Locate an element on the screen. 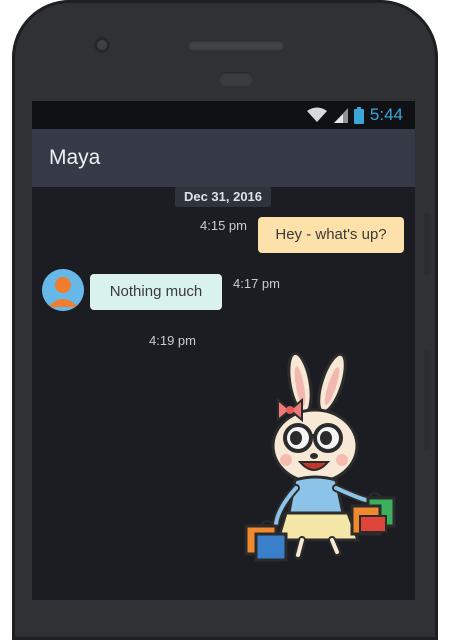  volume-button is located at coordinates (427, 244).